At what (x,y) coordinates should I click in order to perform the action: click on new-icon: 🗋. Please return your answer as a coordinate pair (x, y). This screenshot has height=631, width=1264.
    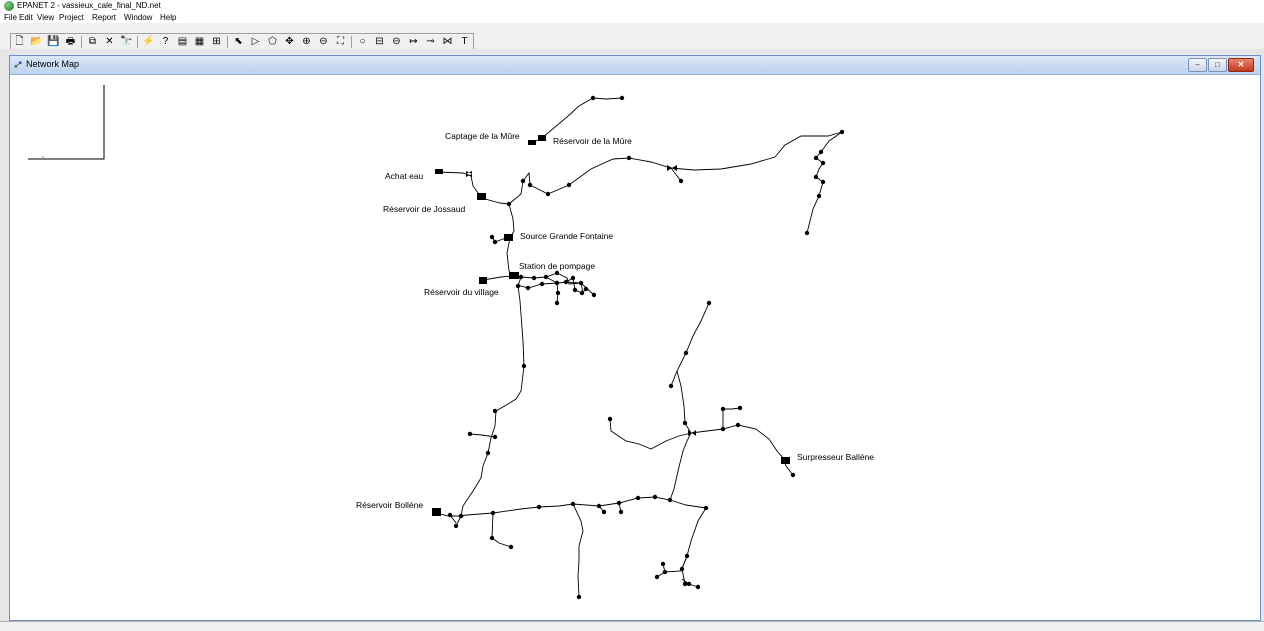
    Looking at the image, I should click on (19, 41).